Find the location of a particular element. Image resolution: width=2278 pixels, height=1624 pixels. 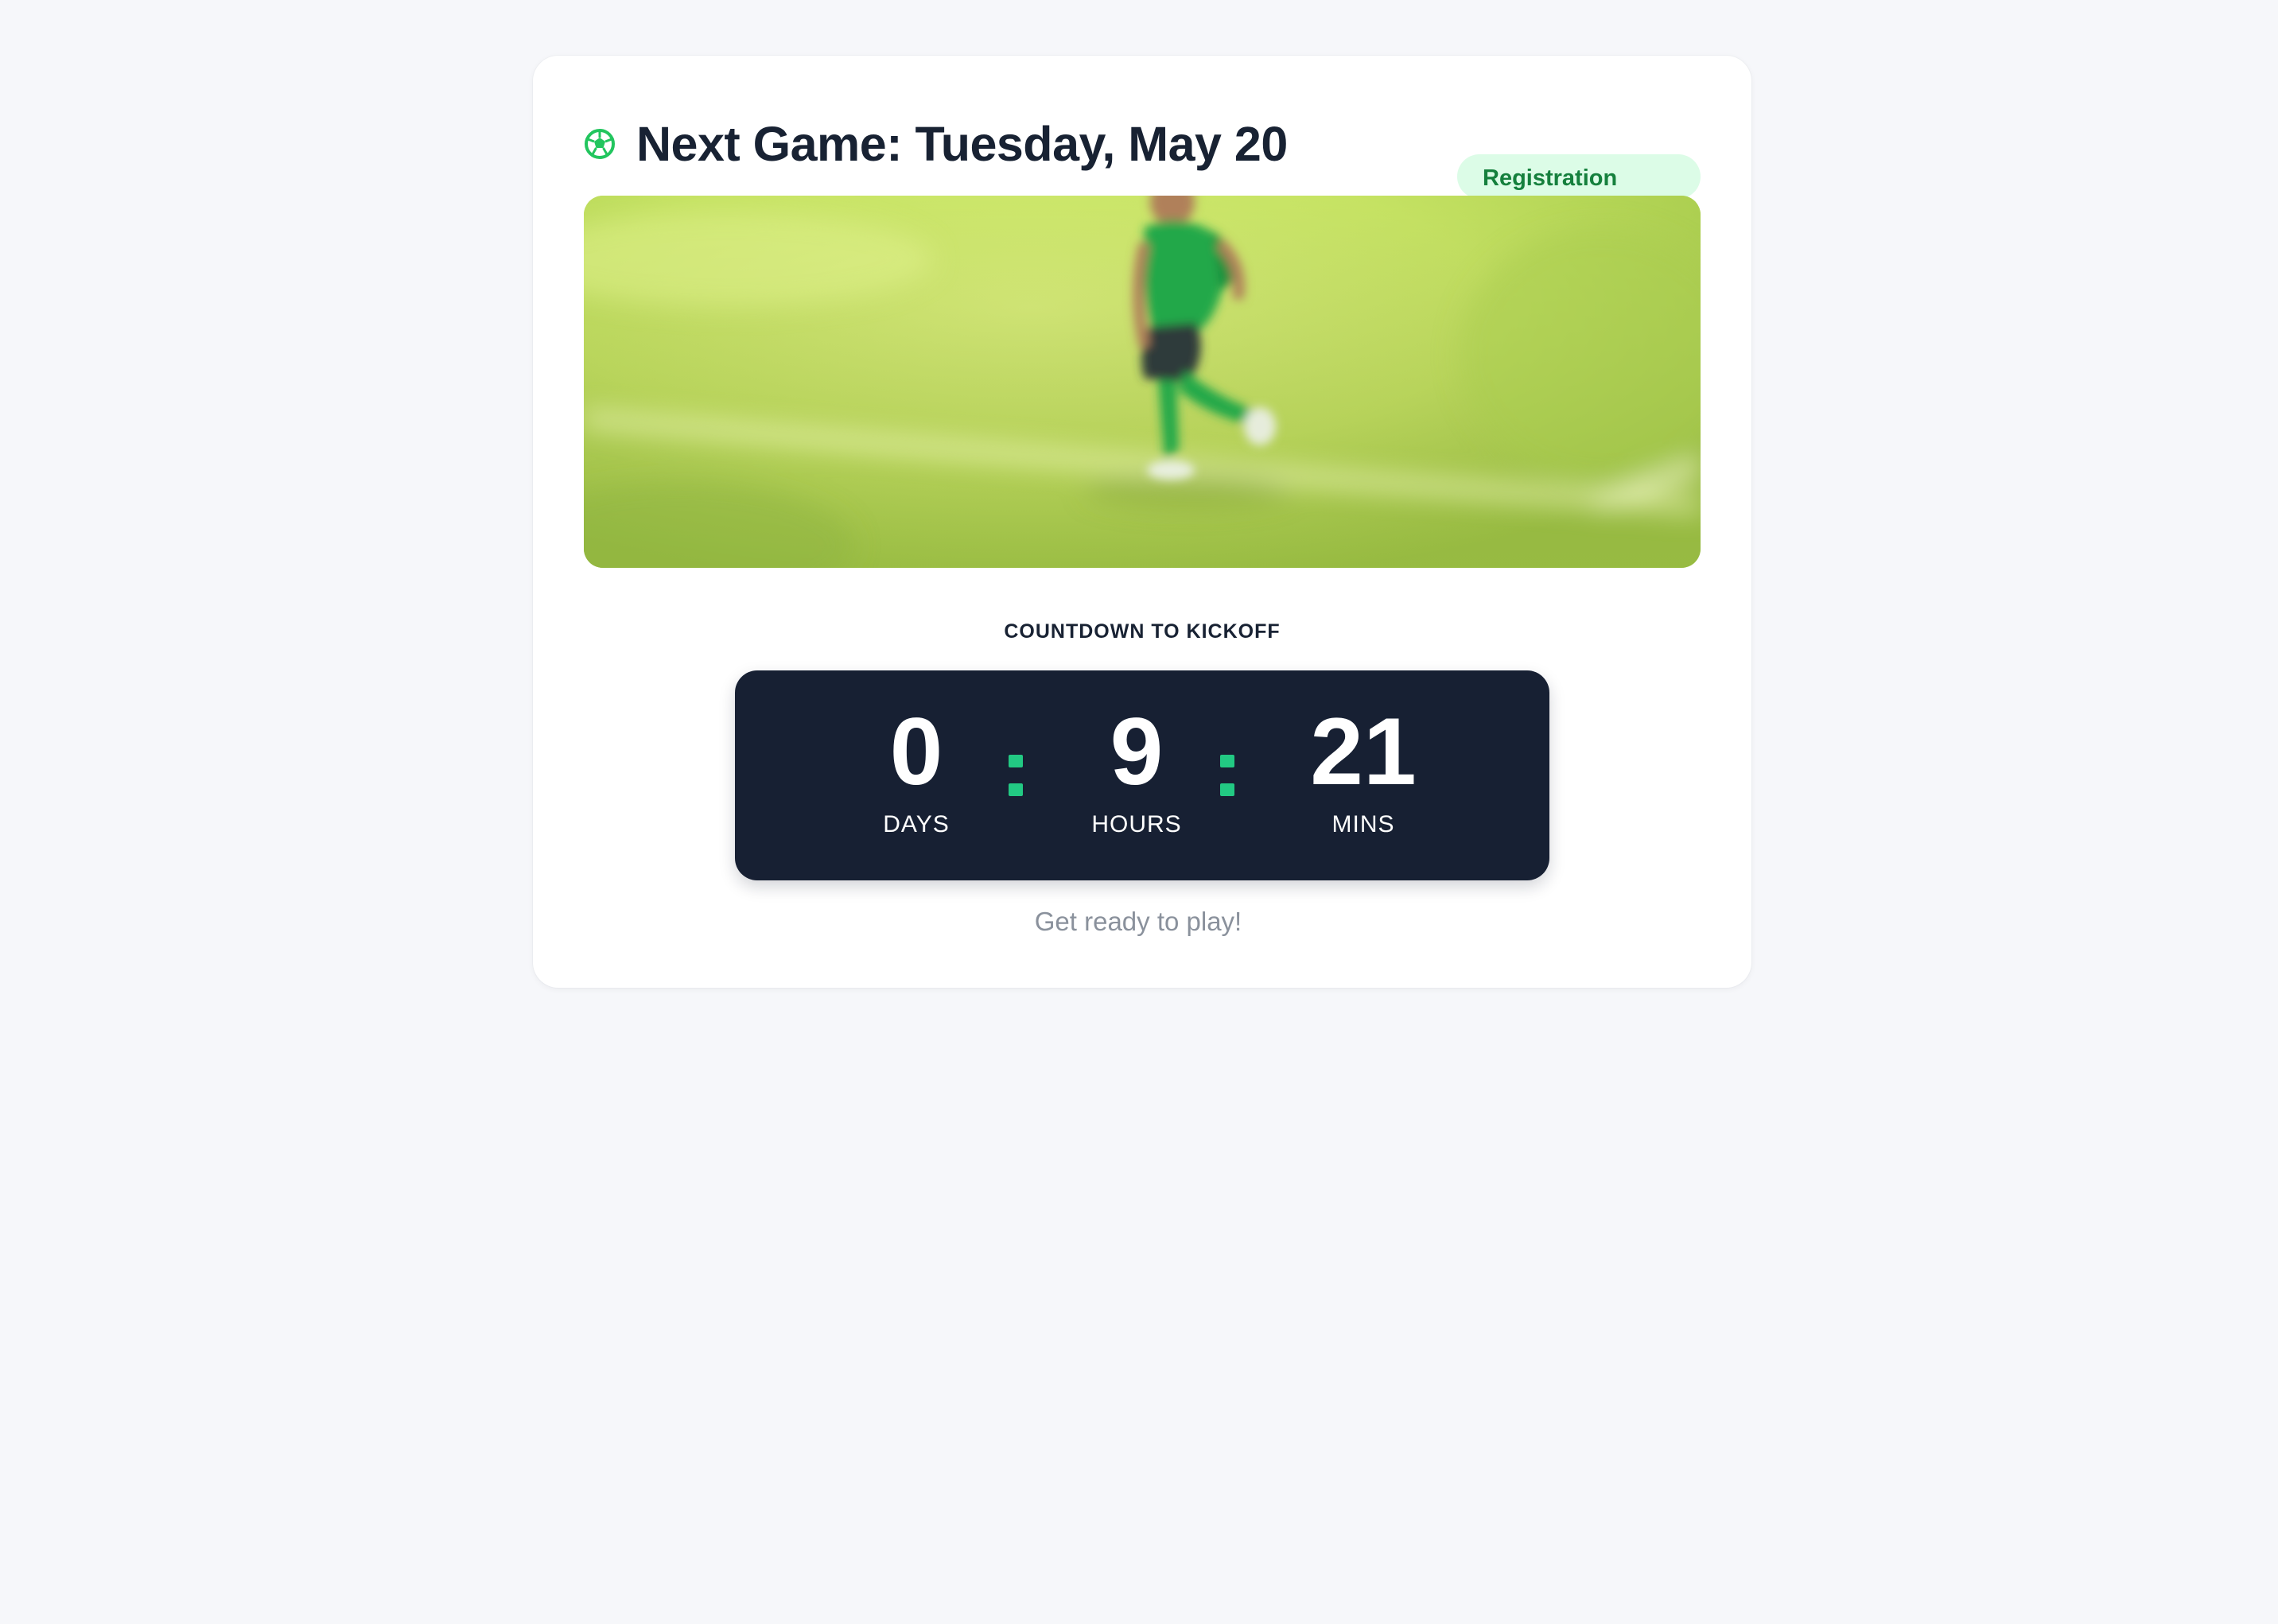

mins-value: 21 is located at coordinates (1363, 751).